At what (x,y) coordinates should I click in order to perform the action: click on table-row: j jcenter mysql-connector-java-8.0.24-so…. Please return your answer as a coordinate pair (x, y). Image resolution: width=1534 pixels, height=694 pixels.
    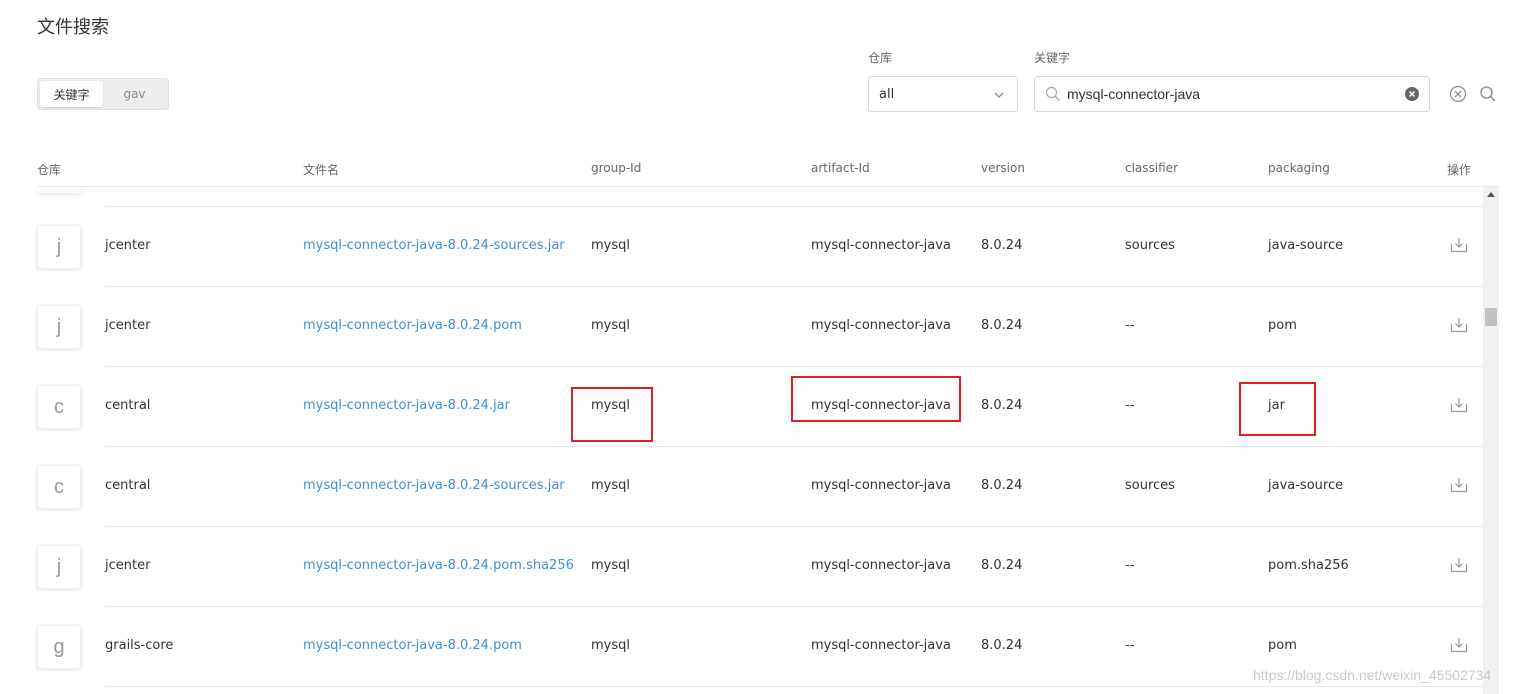
    Looking at the image, I should click on (745, 247).